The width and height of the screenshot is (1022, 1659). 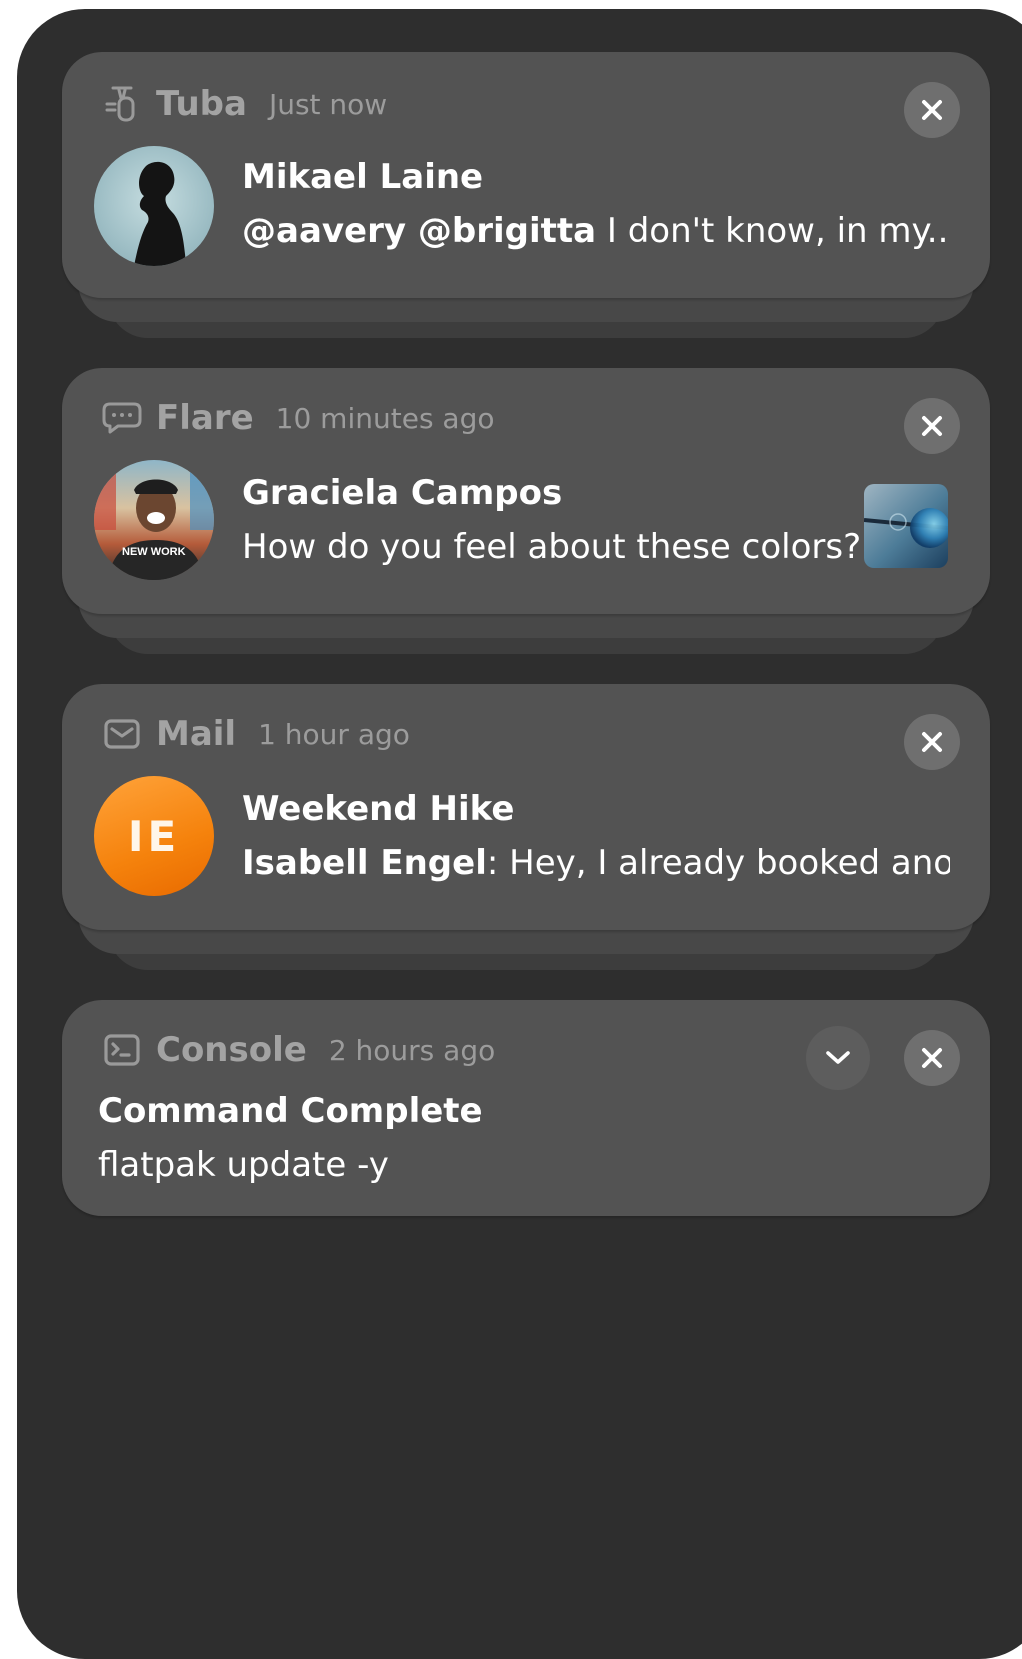 I want to click on notification-header: Console 2 hours ago, so click(x=298, y=1050).